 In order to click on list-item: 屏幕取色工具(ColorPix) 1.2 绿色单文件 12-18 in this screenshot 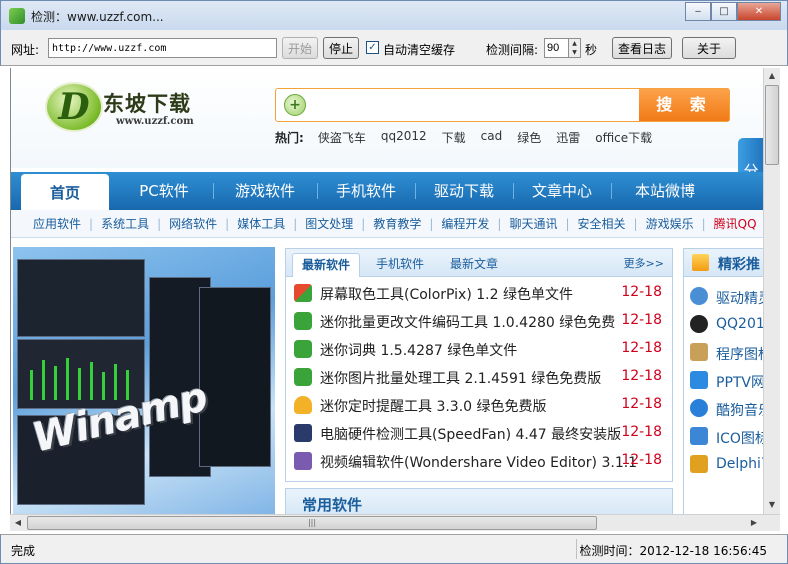, I will do `click(480, 293)`.